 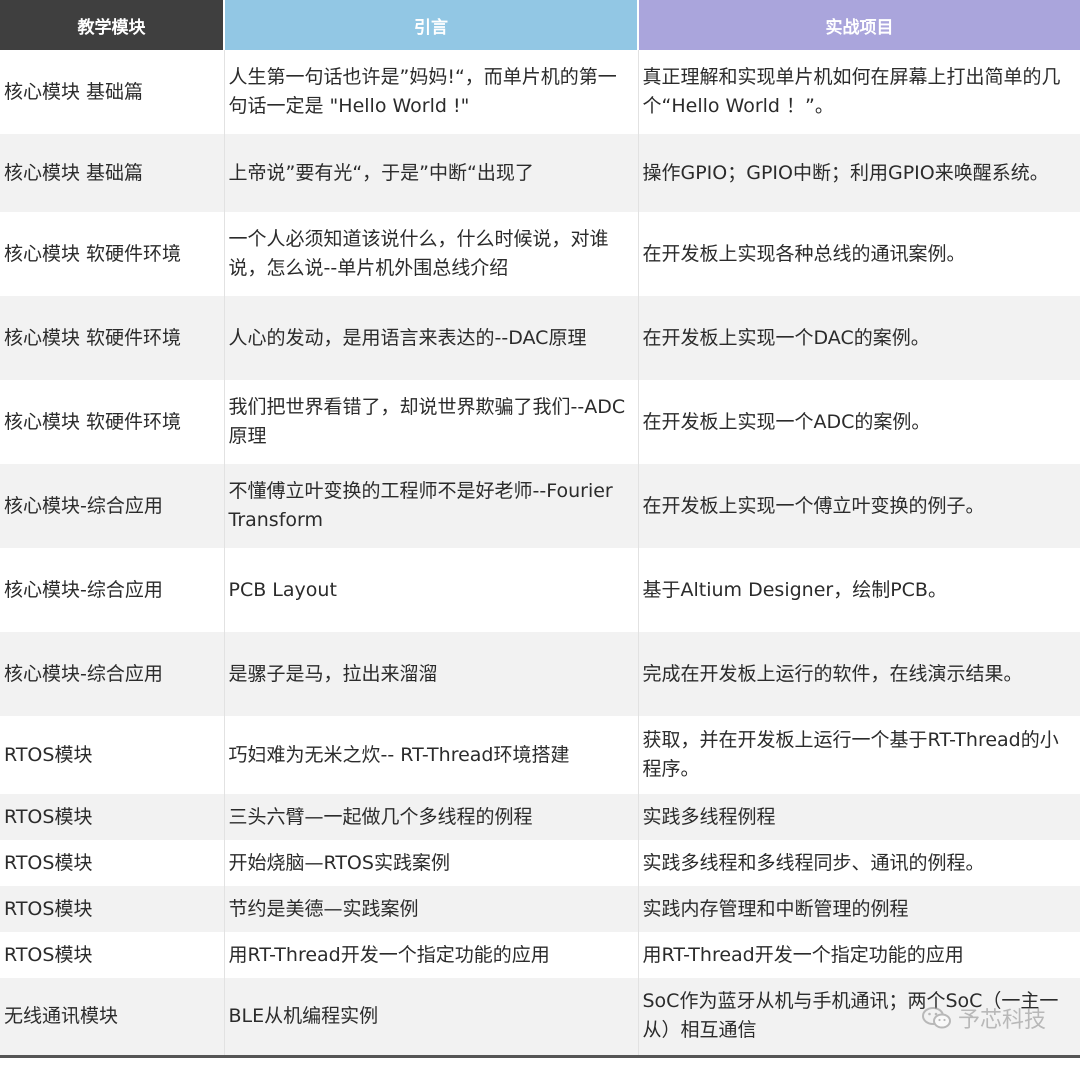 What do you see at coordinates (858, 590) in the screenshot?
I see `cell-project: 基于Altium Designer，绘制PCB。` at bounding box center [858, 590].